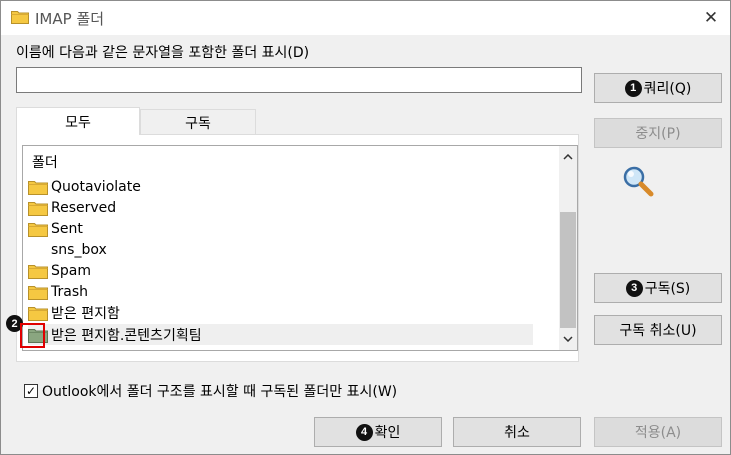  What do you see at coordinates (71, 270) in the screenshot?
I see `list-item-label: Spam` at bounding box center [71, 270].